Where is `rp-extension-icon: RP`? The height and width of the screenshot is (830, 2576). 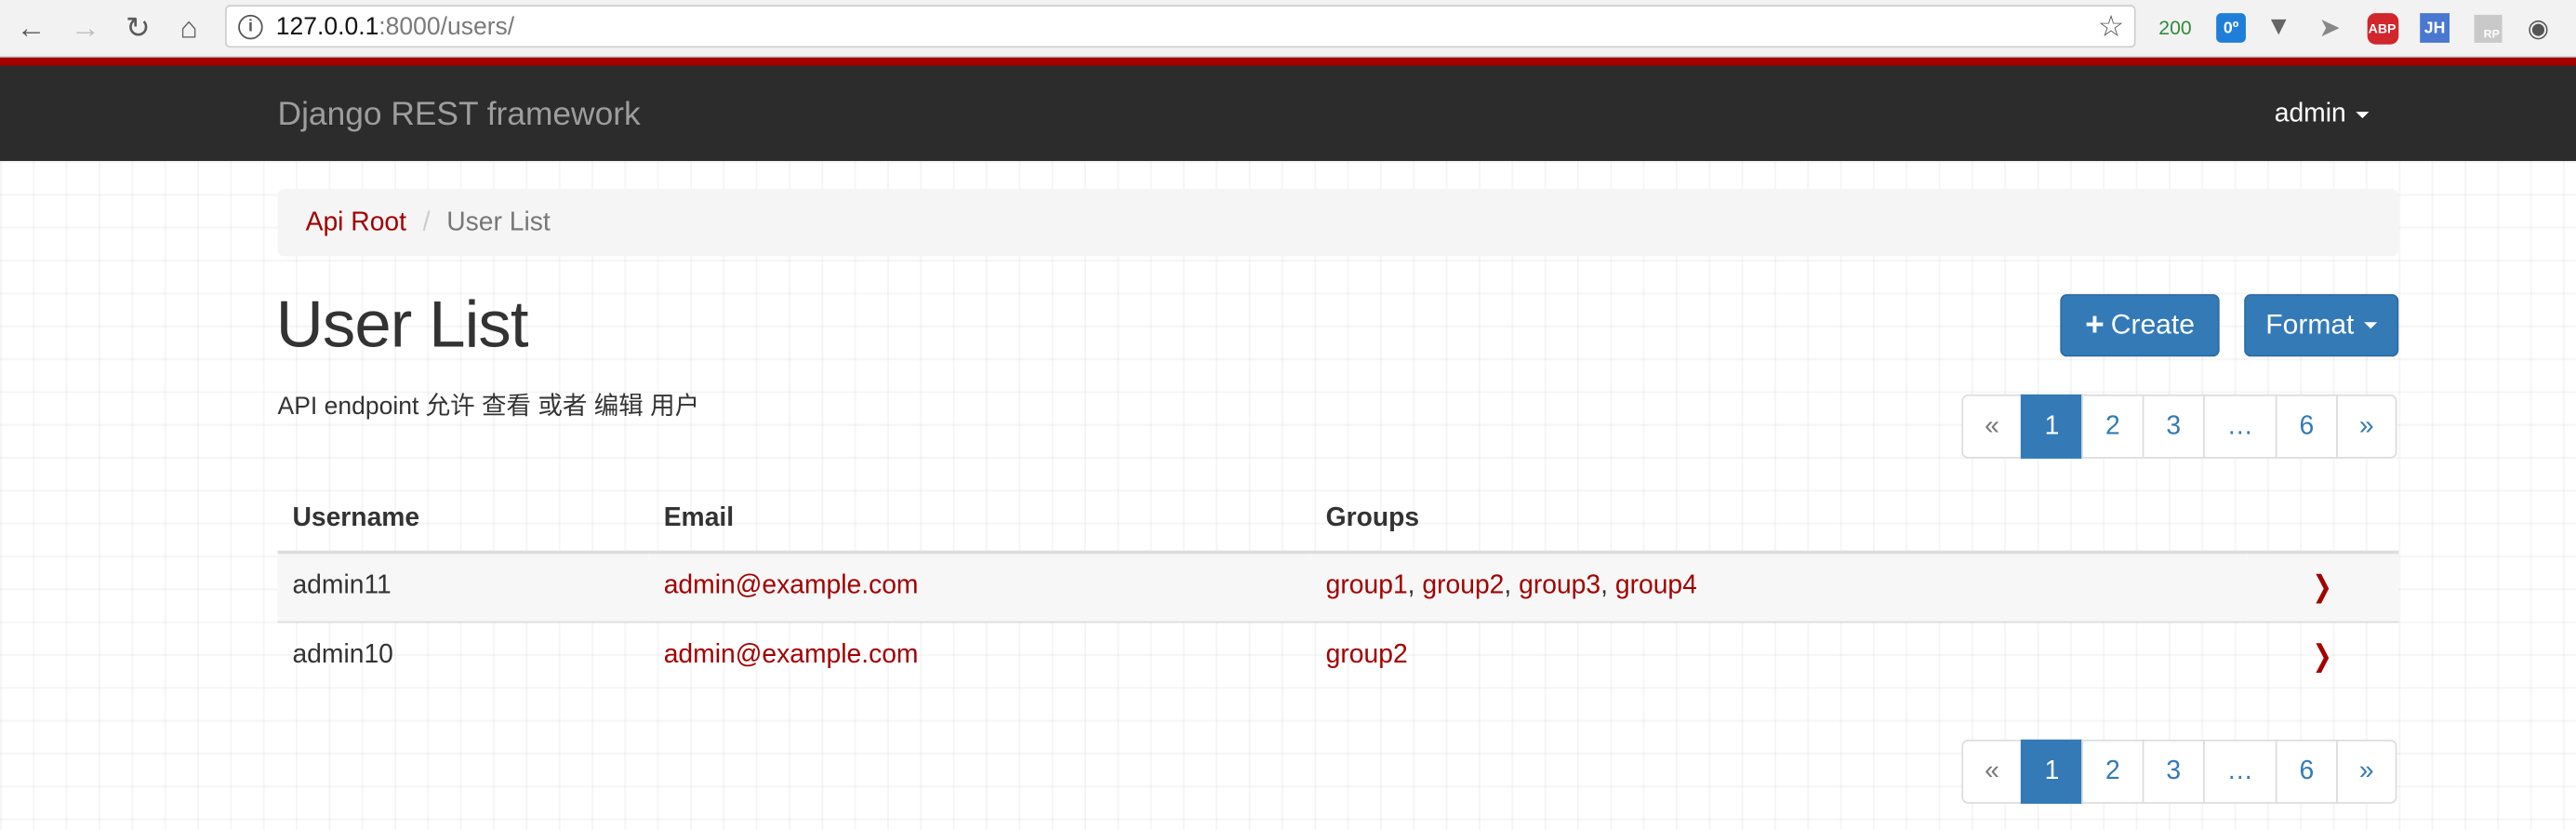
rp-extension-icon: RP is located at coordinates (2487, 28).